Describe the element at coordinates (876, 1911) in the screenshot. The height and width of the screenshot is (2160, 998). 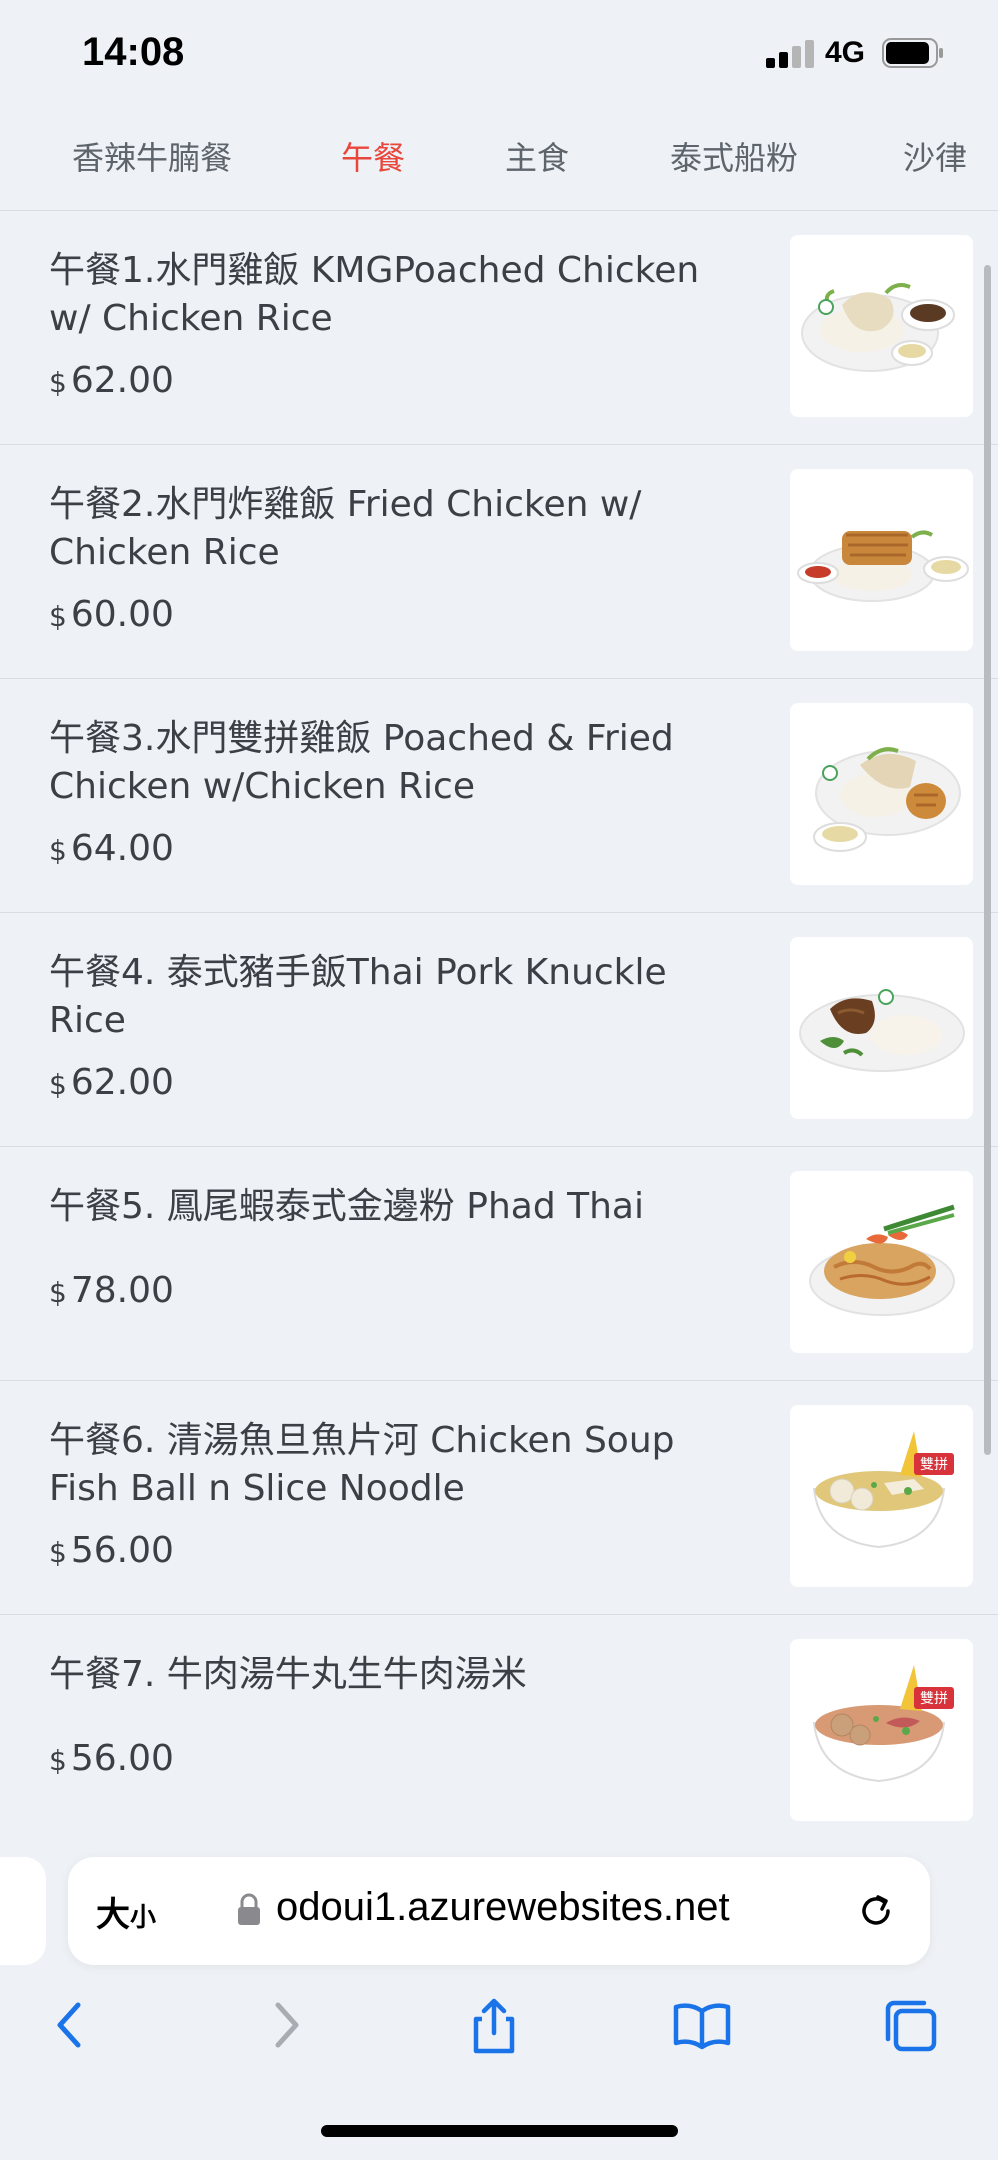
I see `reload-icon` at that location.